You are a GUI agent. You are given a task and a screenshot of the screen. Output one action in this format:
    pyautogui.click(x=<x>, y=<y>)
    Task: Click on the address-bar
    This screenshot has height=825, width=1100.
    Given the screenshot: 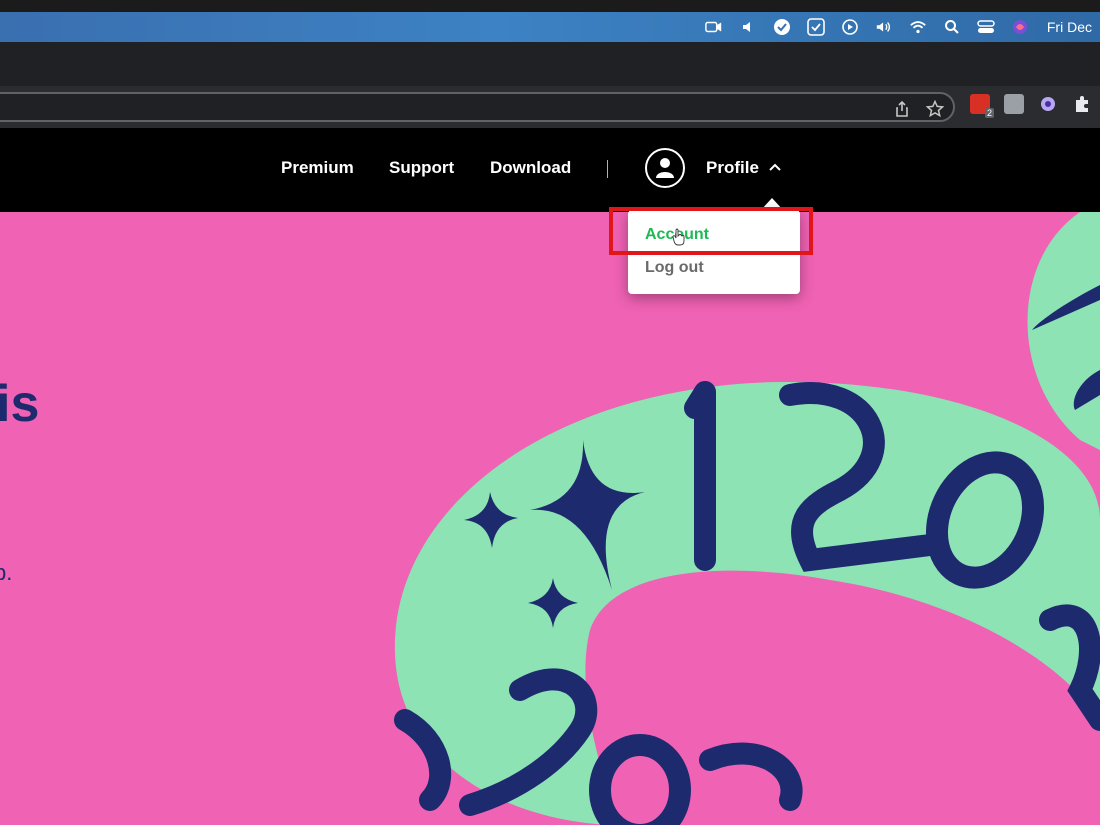 What is the action you would take?
    pyautogui.click(x=477, y=107)
    